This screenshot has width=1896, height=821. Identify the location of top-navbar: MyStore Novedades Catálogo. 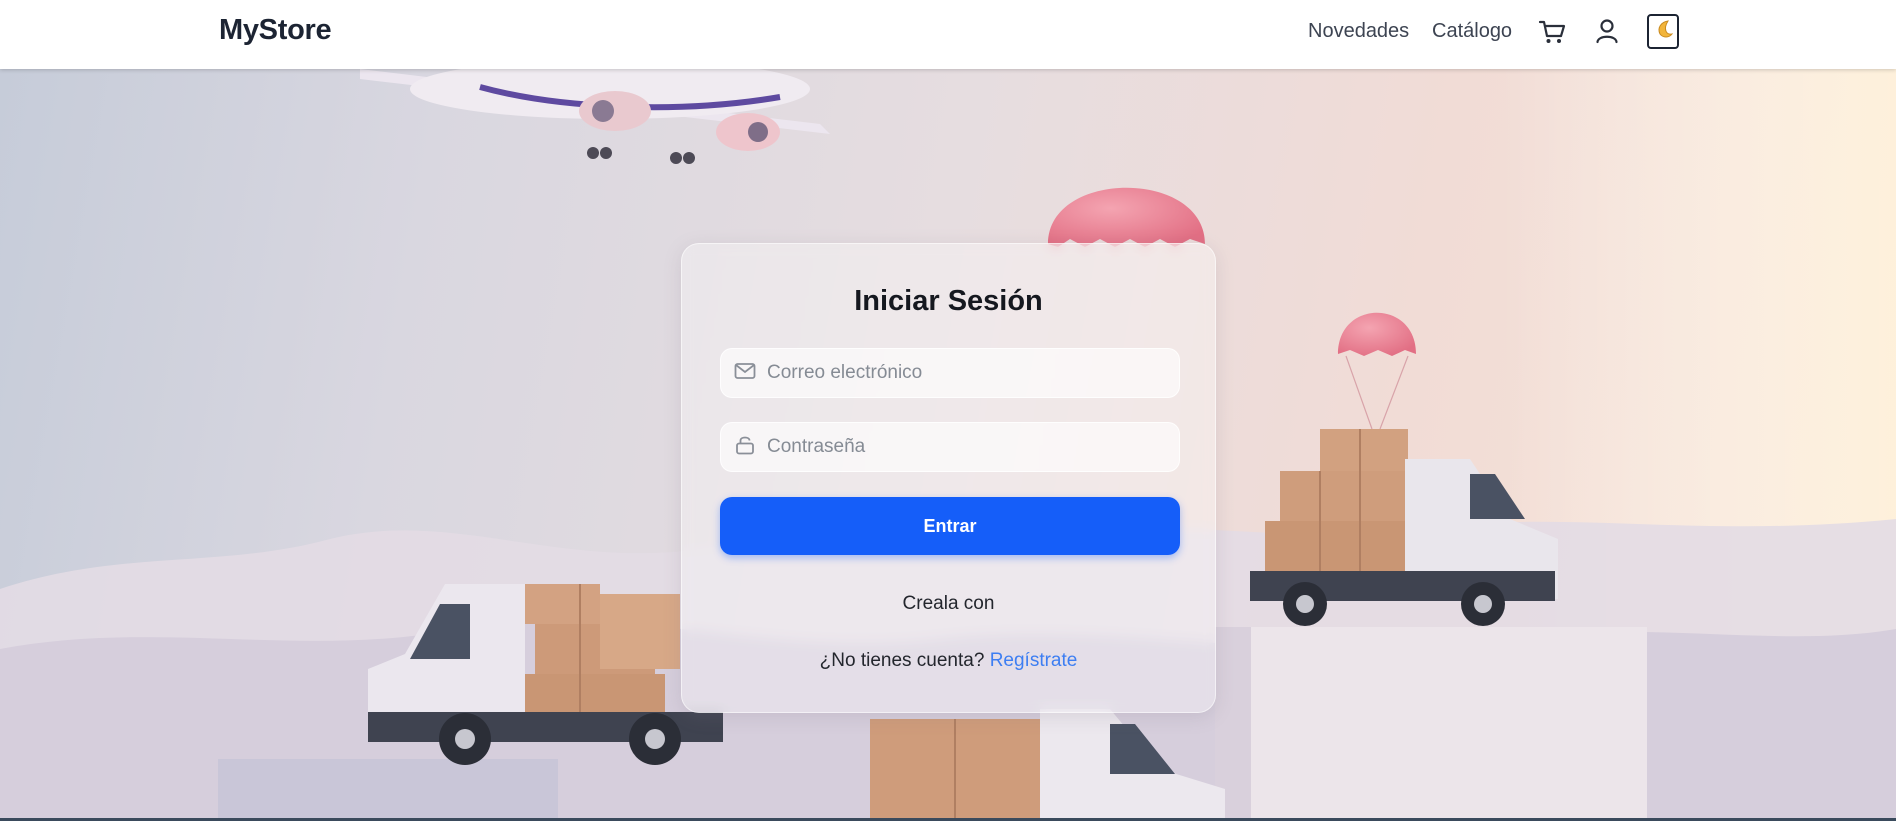
(948, 34).